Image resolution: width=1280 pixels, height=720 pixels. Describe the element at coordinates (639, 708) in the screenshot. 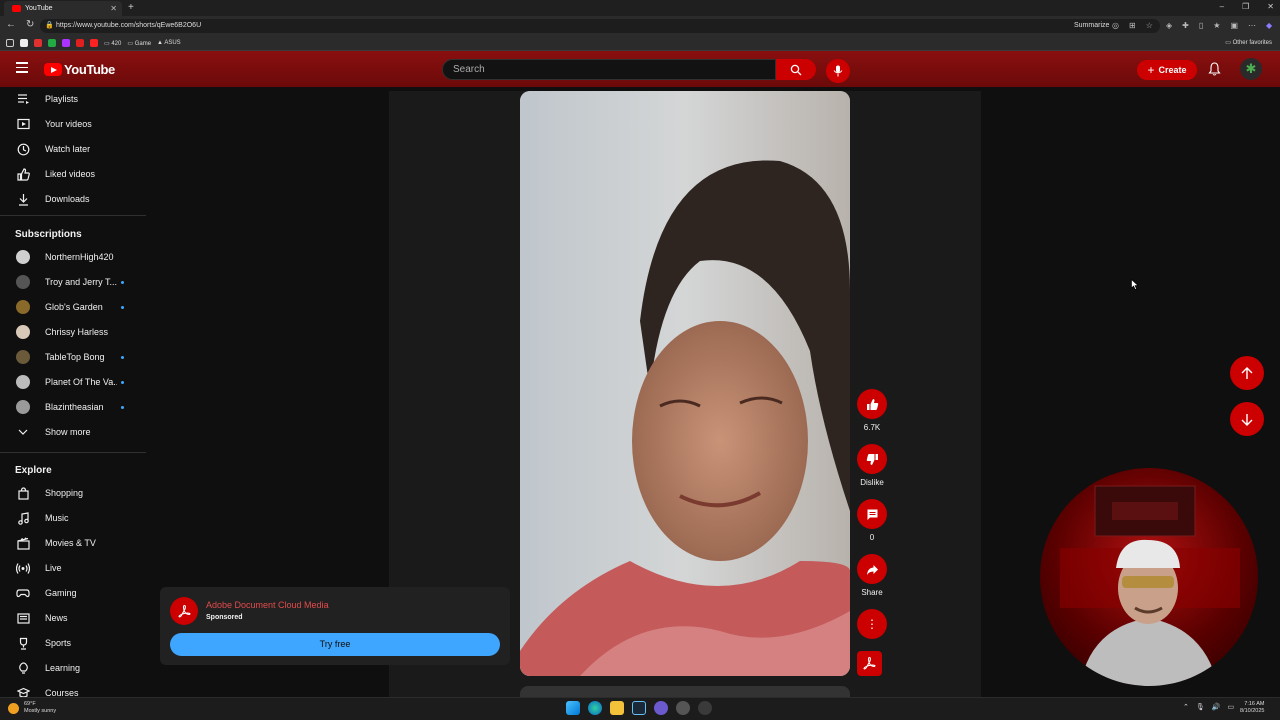

I see `steam-icon` at that location.